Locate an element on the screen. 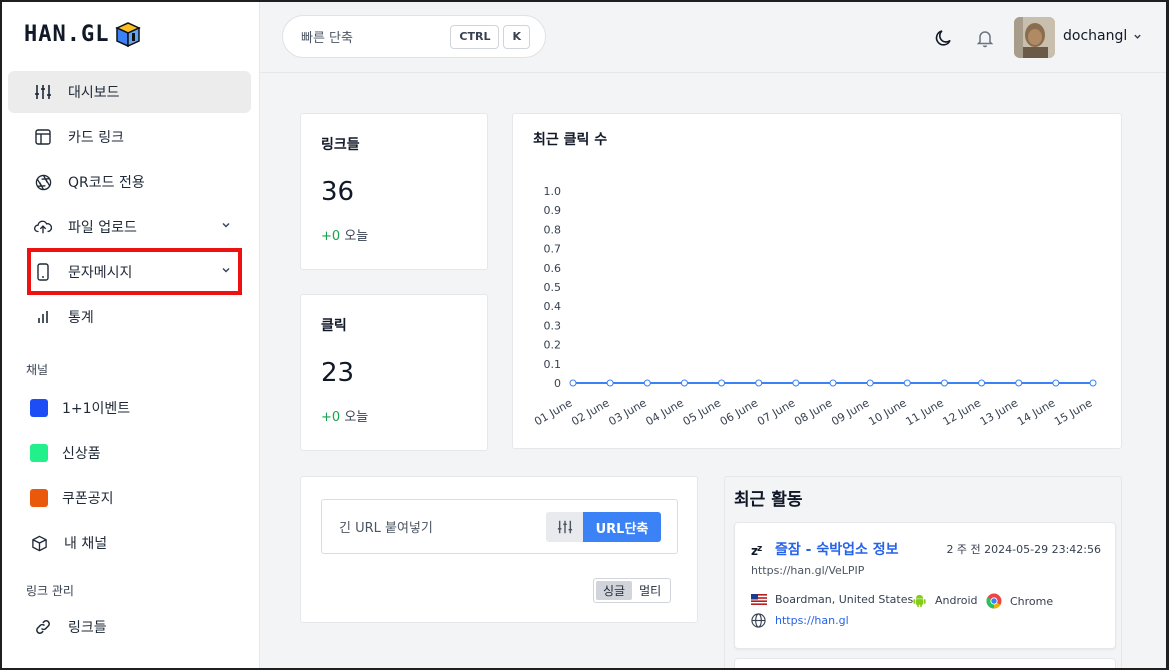 The image size is (1169, 670). clicks-stat-card: 클릭 23 +0 오늘 is located at coordinates (394, 372).